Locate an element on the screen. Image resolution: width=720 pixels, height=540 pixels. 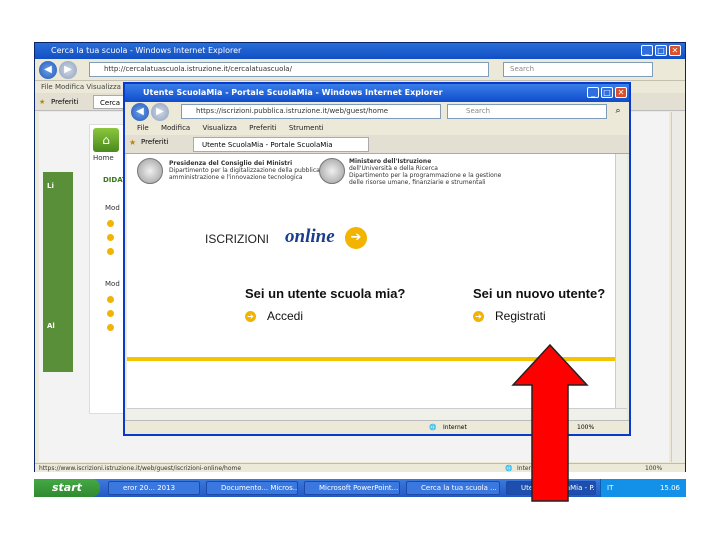
front-favorites-label: Preferiti is located at coordinates (154, 142).